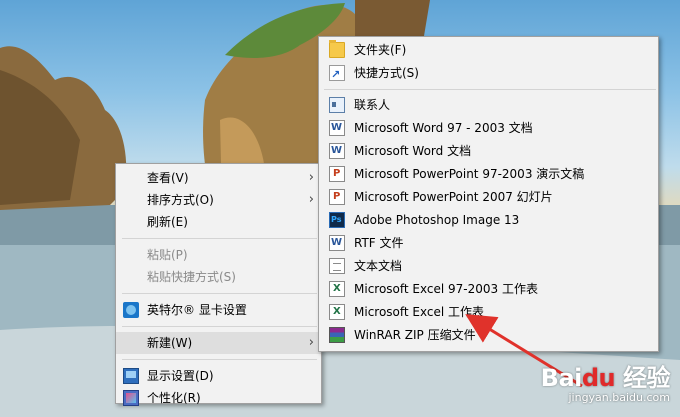 The height and width of the screenshot is (417, 680). I want to click on baidu-jingyan-watermark: Baidu 经验 jingyan.baidu.com, so click(605, 381).